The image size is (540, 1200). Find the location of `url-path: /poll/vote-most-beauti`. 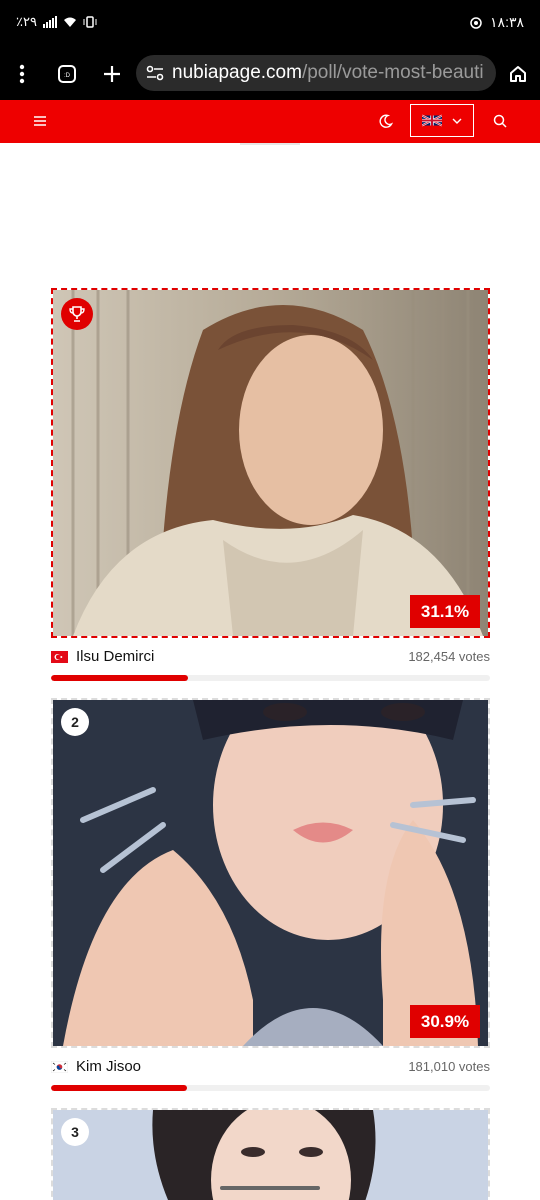

url-path: /poll/vote-most-beauti is located at coordinates (392, 72).